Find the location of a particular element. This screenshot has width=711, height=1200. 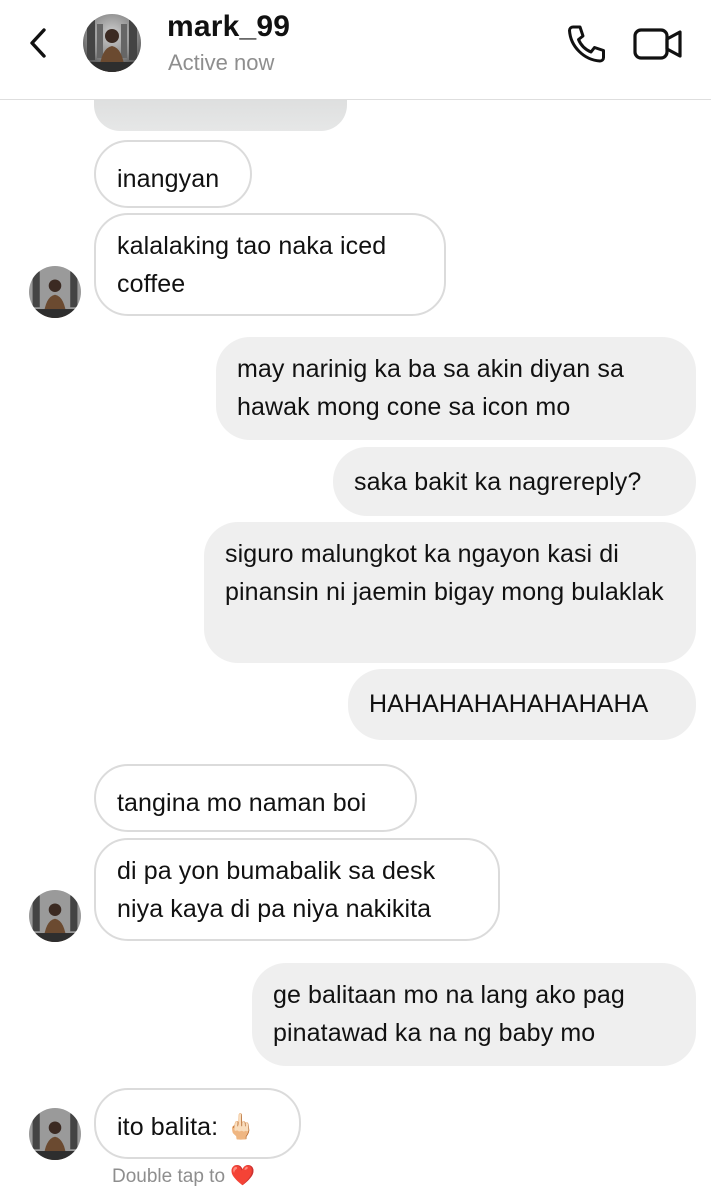

message-bubble-outgoing: saka bakit ka nagrereply? is located at coordinates (514, 481).